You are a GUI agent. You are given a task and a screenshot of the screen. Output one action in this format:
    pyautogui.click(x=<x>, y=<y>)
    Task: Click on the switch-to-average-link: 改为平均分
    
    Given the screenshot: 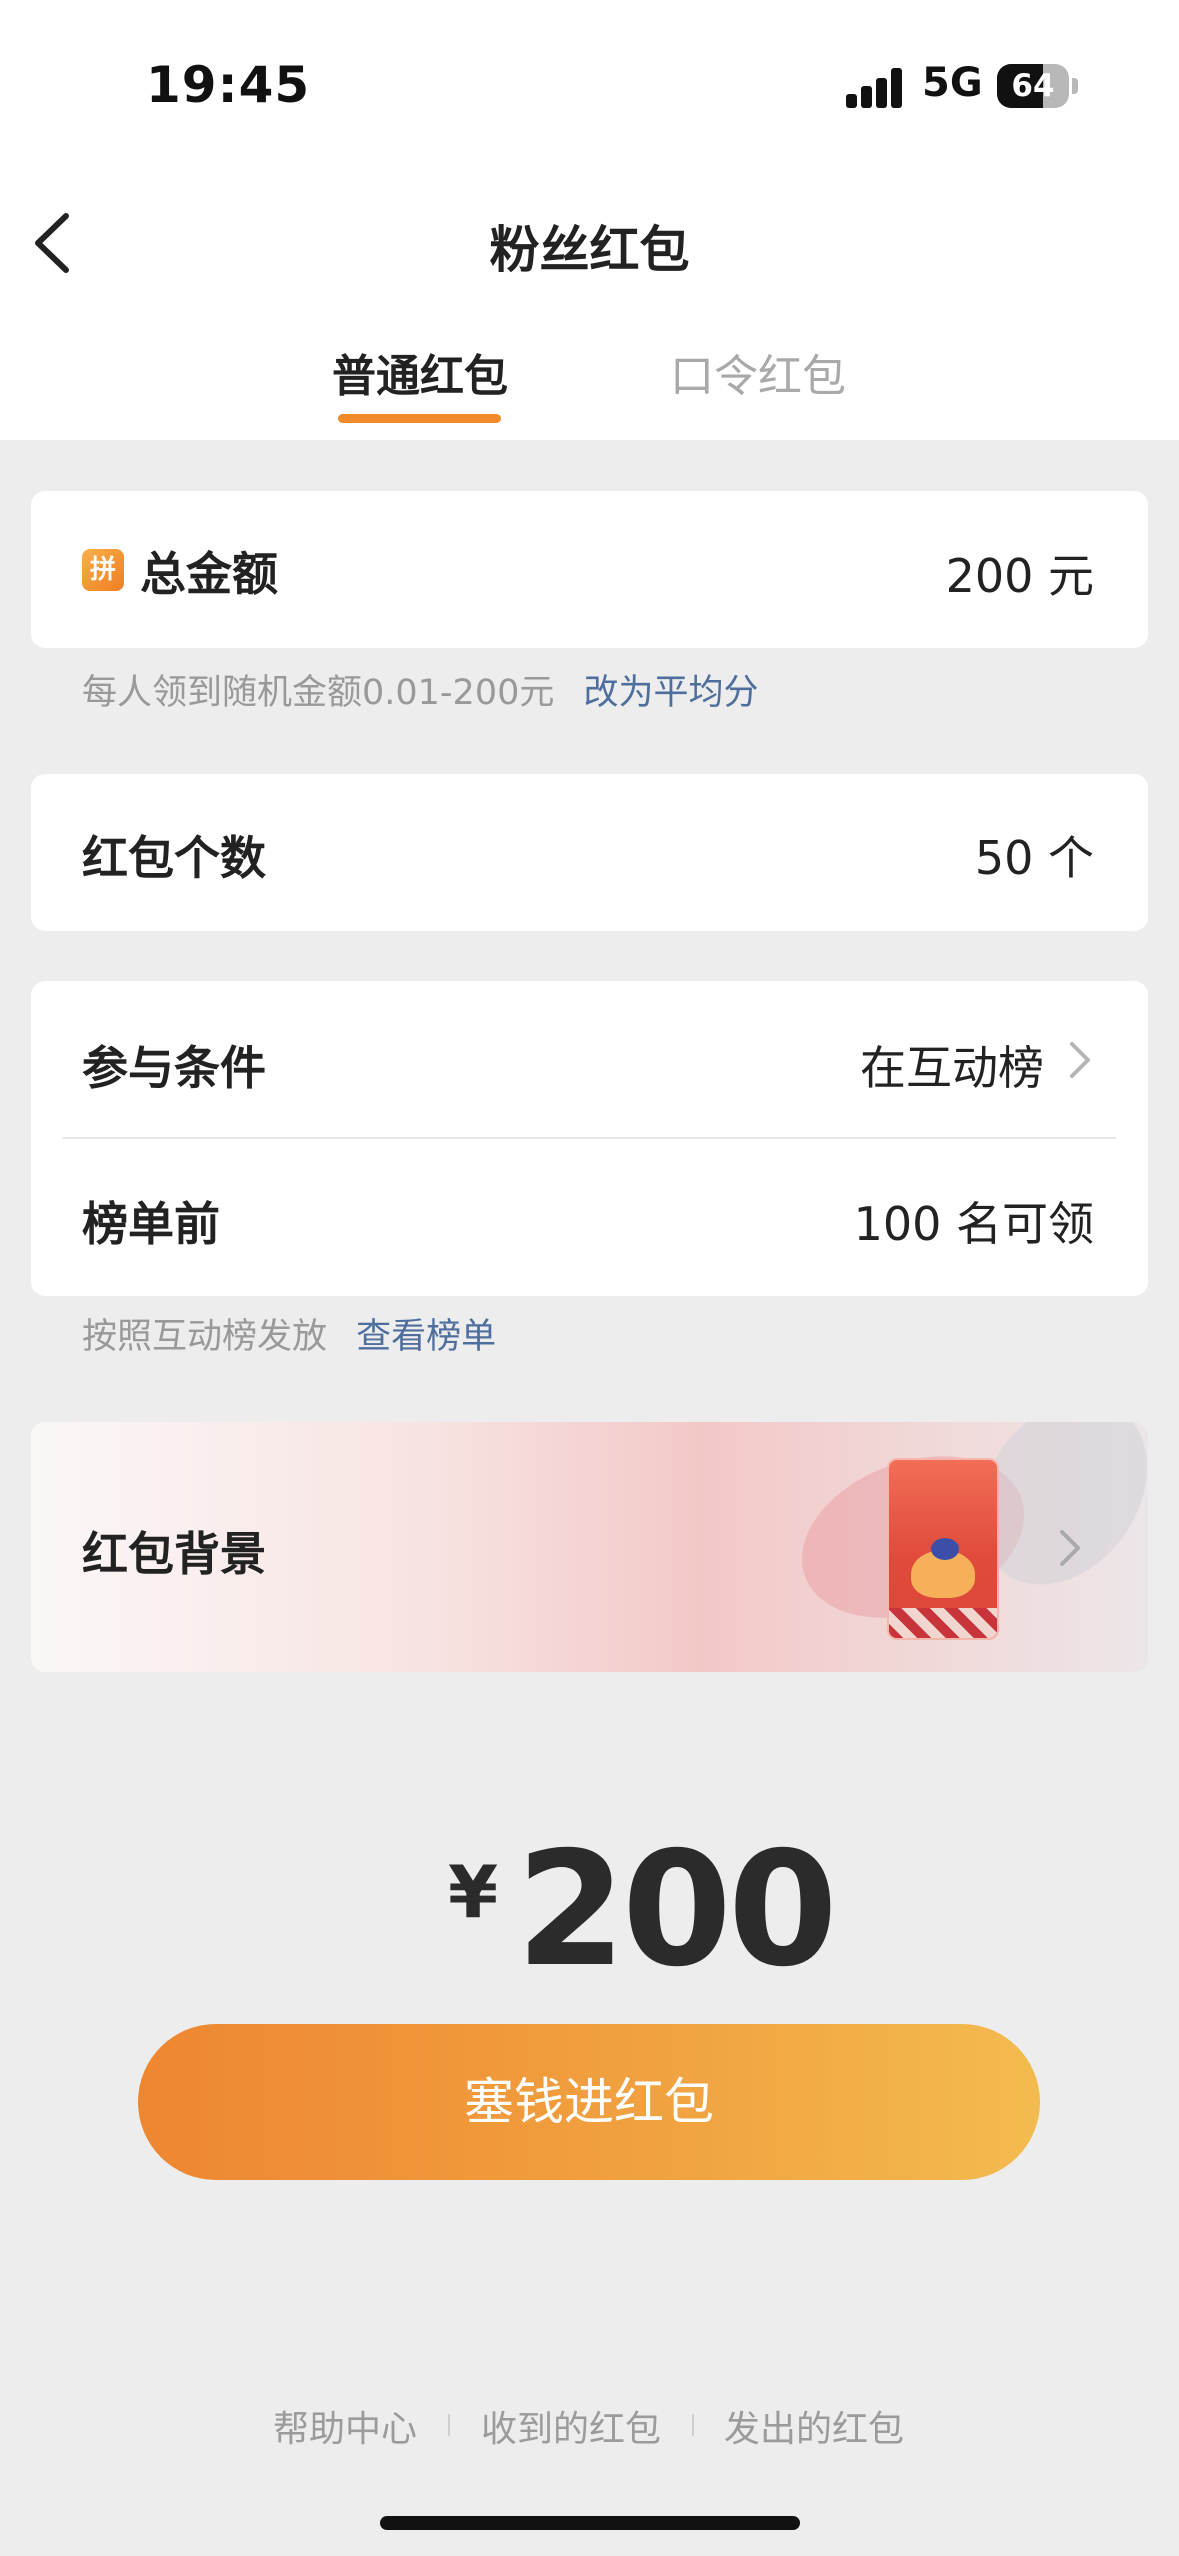 What is the action you would take?
    pyautogui.click(x=671, y=693)
    